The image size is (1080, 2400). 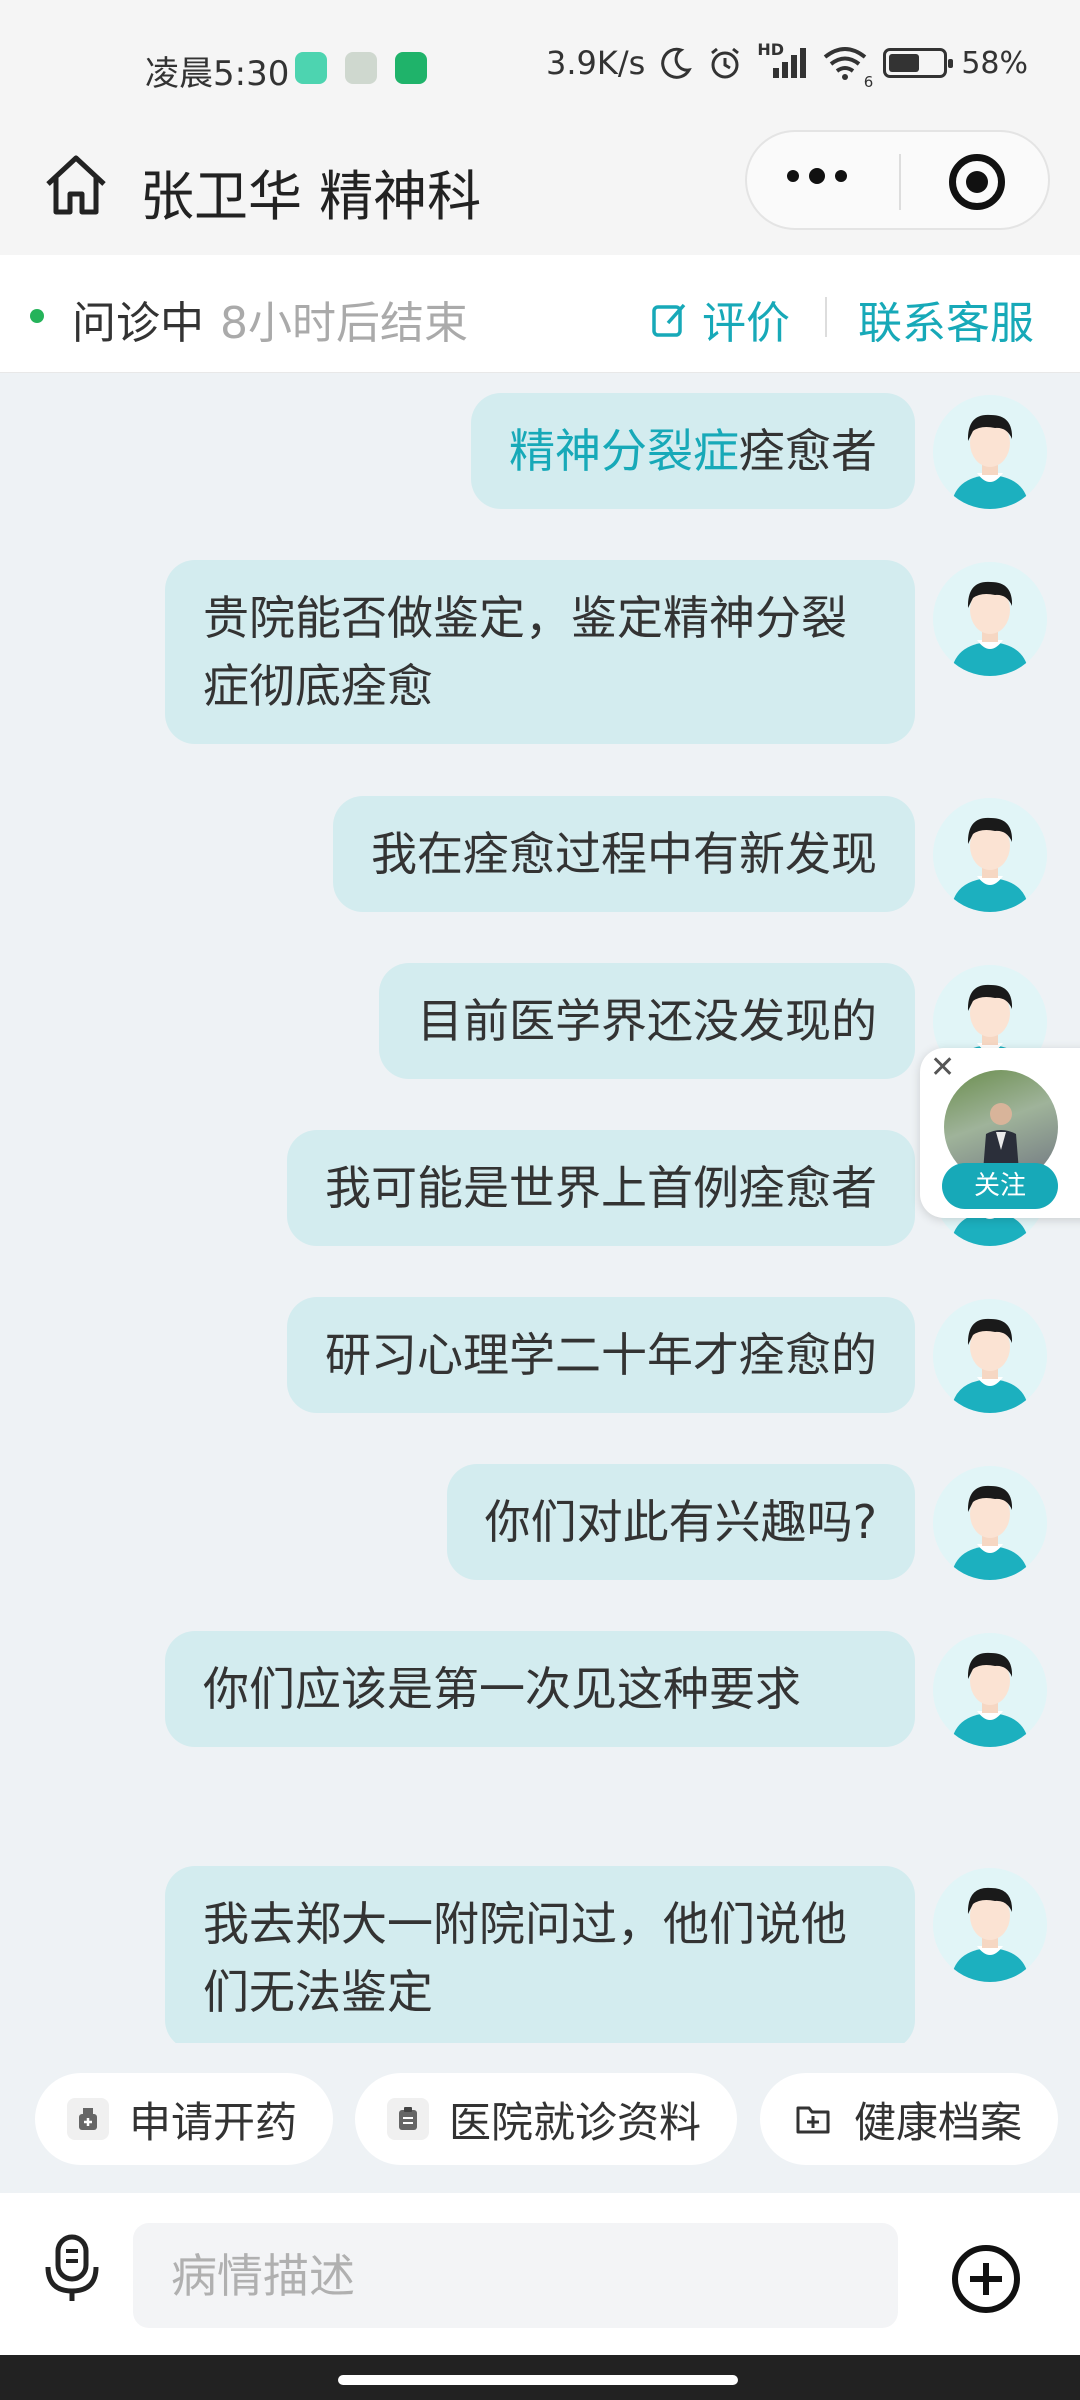 I want to click on folder-plus-icon, so click(x=813, y=2119).